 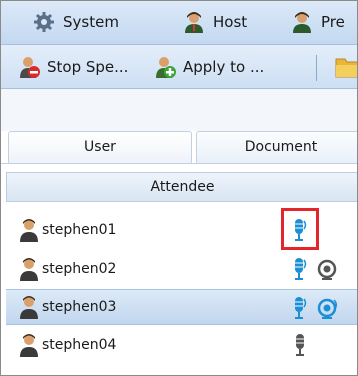 I want to click on attendee-name: stephen04, so click(x=79, y=345).